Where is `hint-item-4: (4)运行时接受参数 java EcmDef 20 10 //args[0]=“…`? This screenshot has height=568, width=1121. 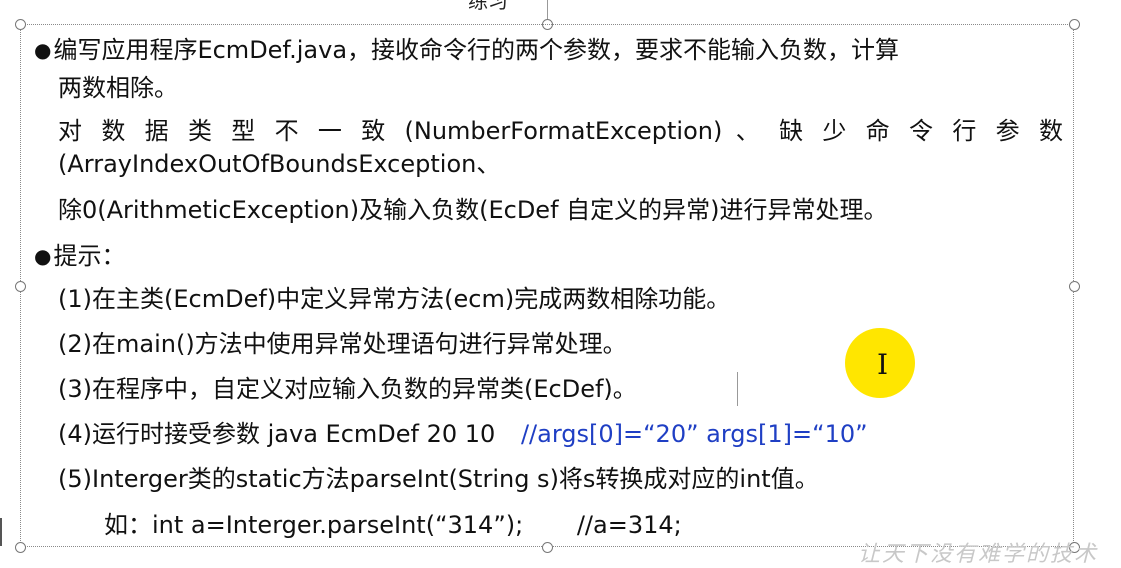 hint-item-4: (4)运行时接受参数 java EcmDef 20 10 //args[0]=“… is located at coordinates (463, 434).